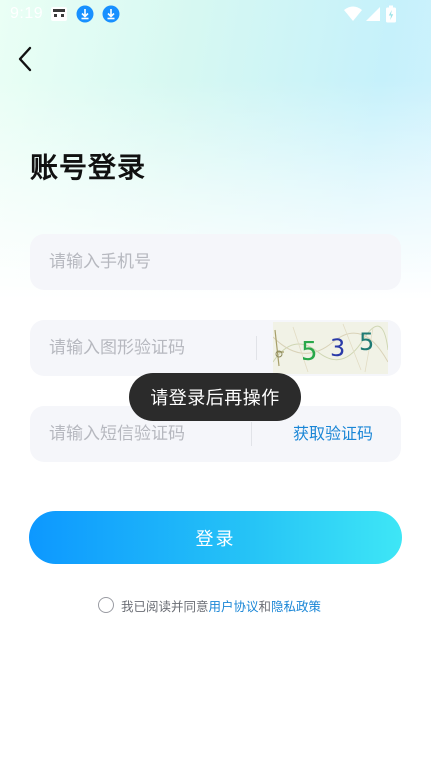  I want to click on captcha-field-container: 5 3 5, so click(215, 348).